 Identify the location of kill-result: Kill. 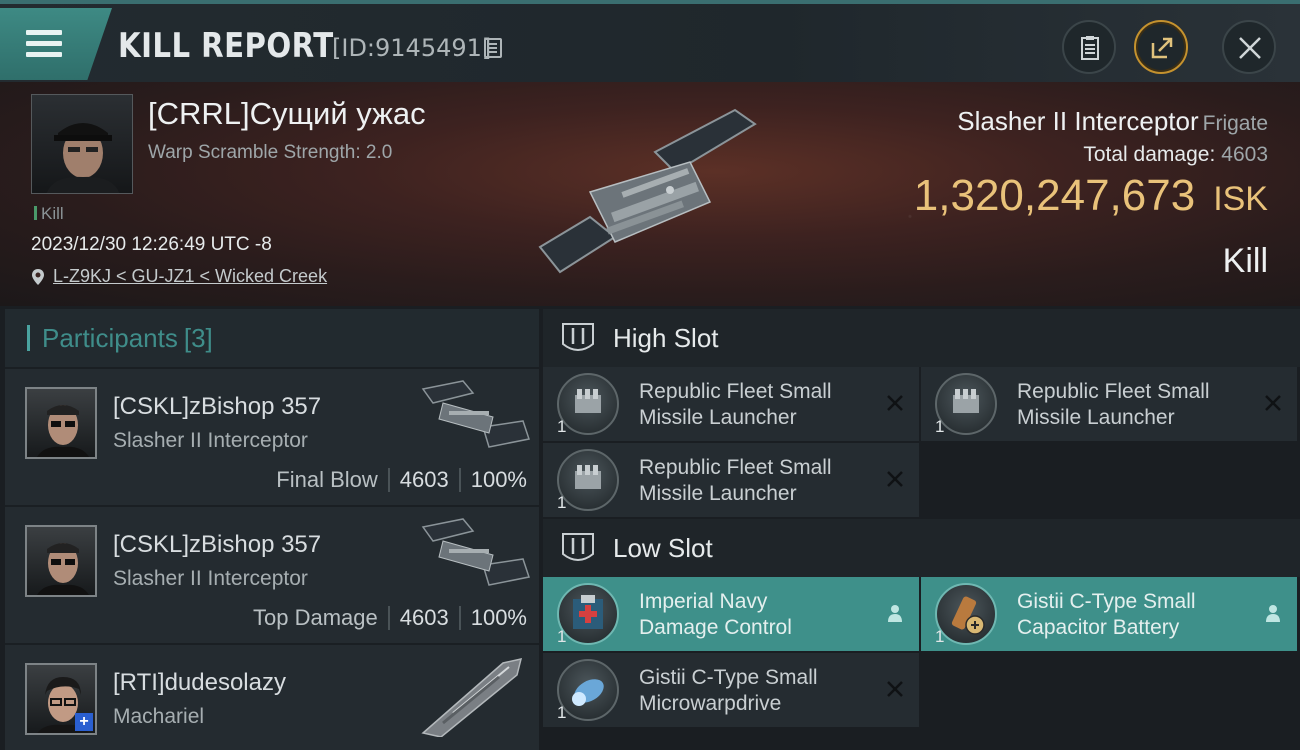
(1245, 261).